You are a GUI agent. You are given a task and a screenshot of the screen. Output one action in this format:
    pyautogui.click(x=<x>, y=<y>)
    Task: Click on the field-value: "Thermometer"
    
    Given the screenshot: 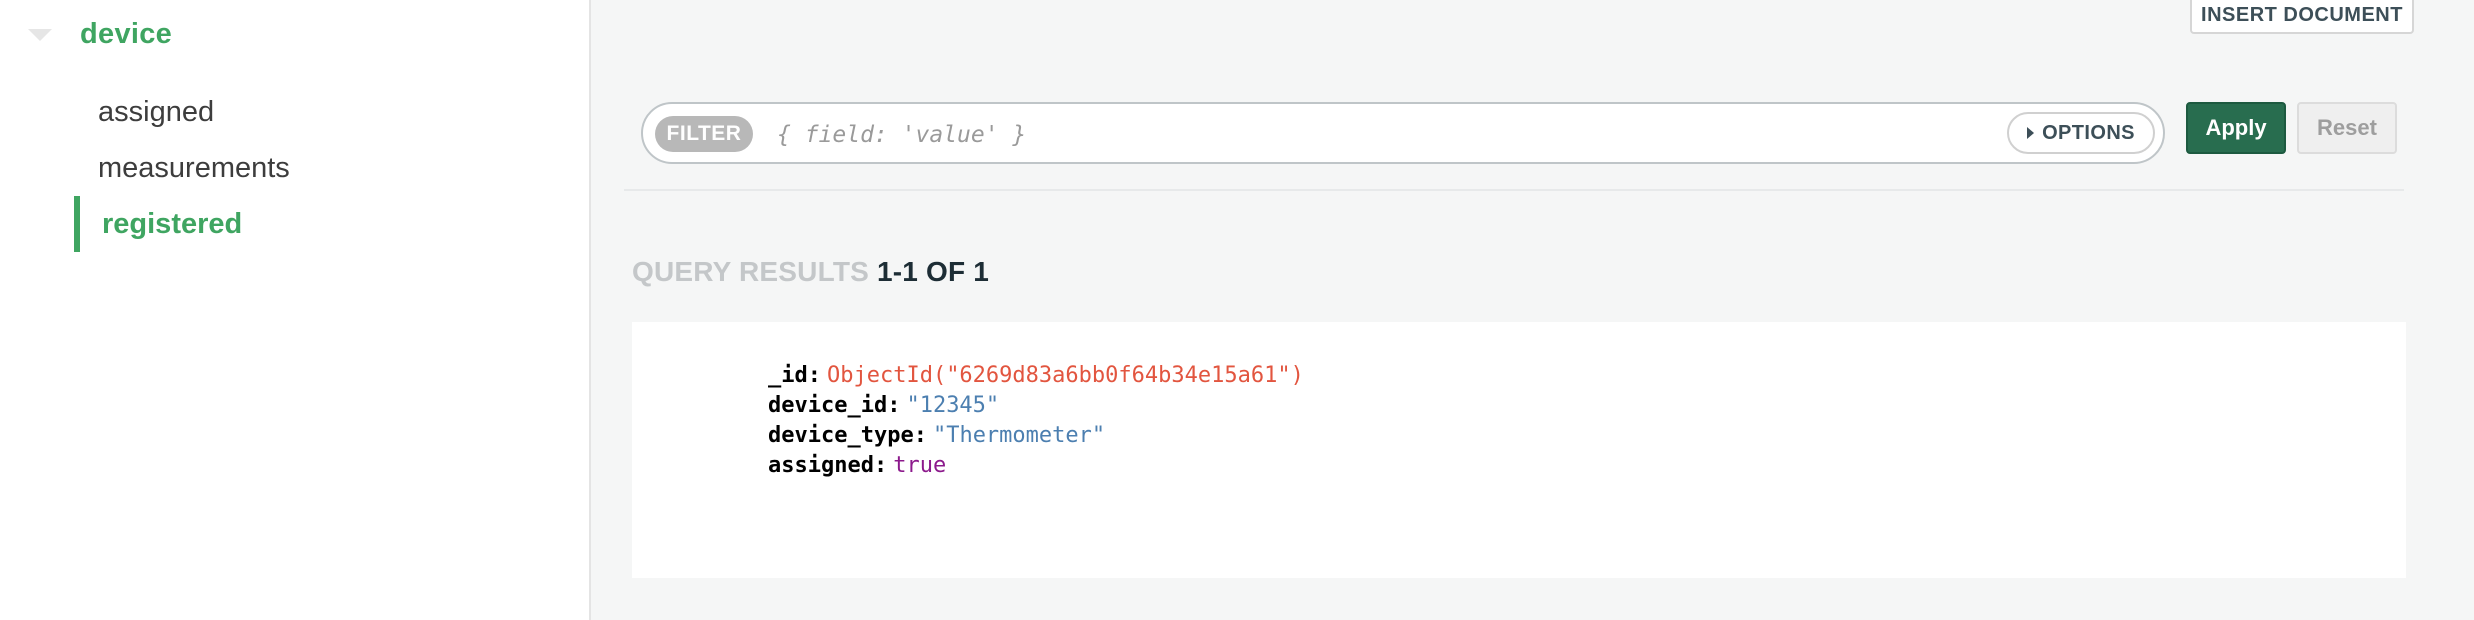 What is the action you would take?
    pyautogui.click(x=1019, y=435)
    